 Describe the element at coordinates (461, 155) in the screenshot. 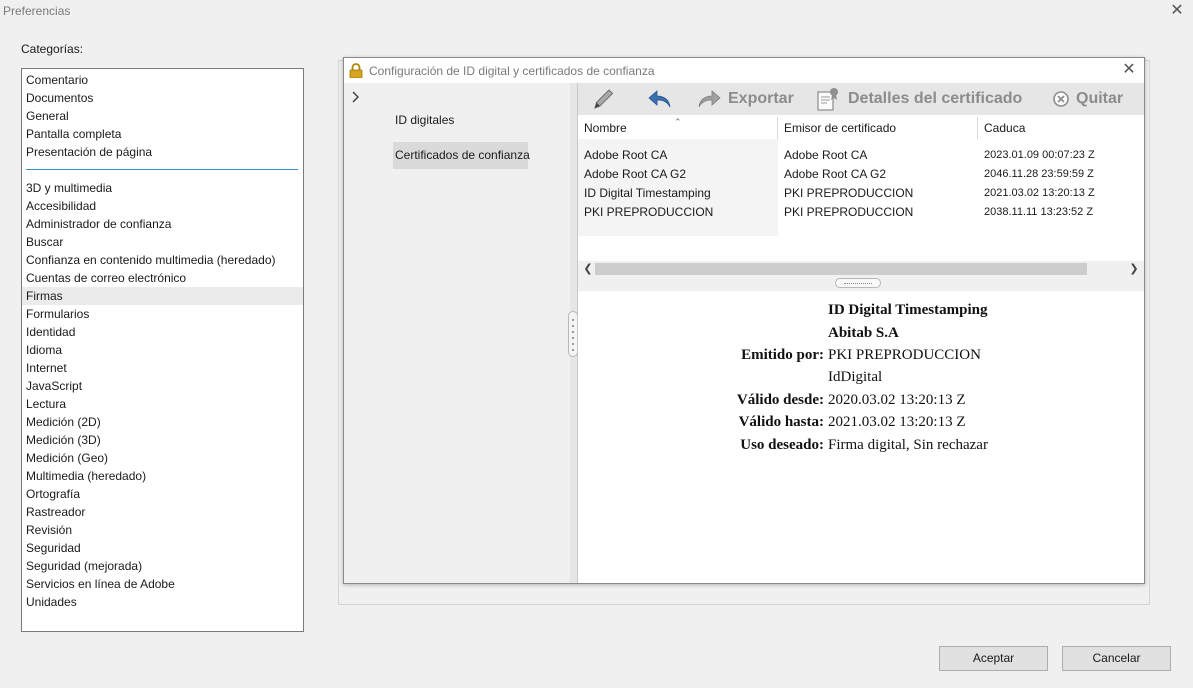

I see `nav-item-trusted-certificates: Certificados de confianza` at that location.